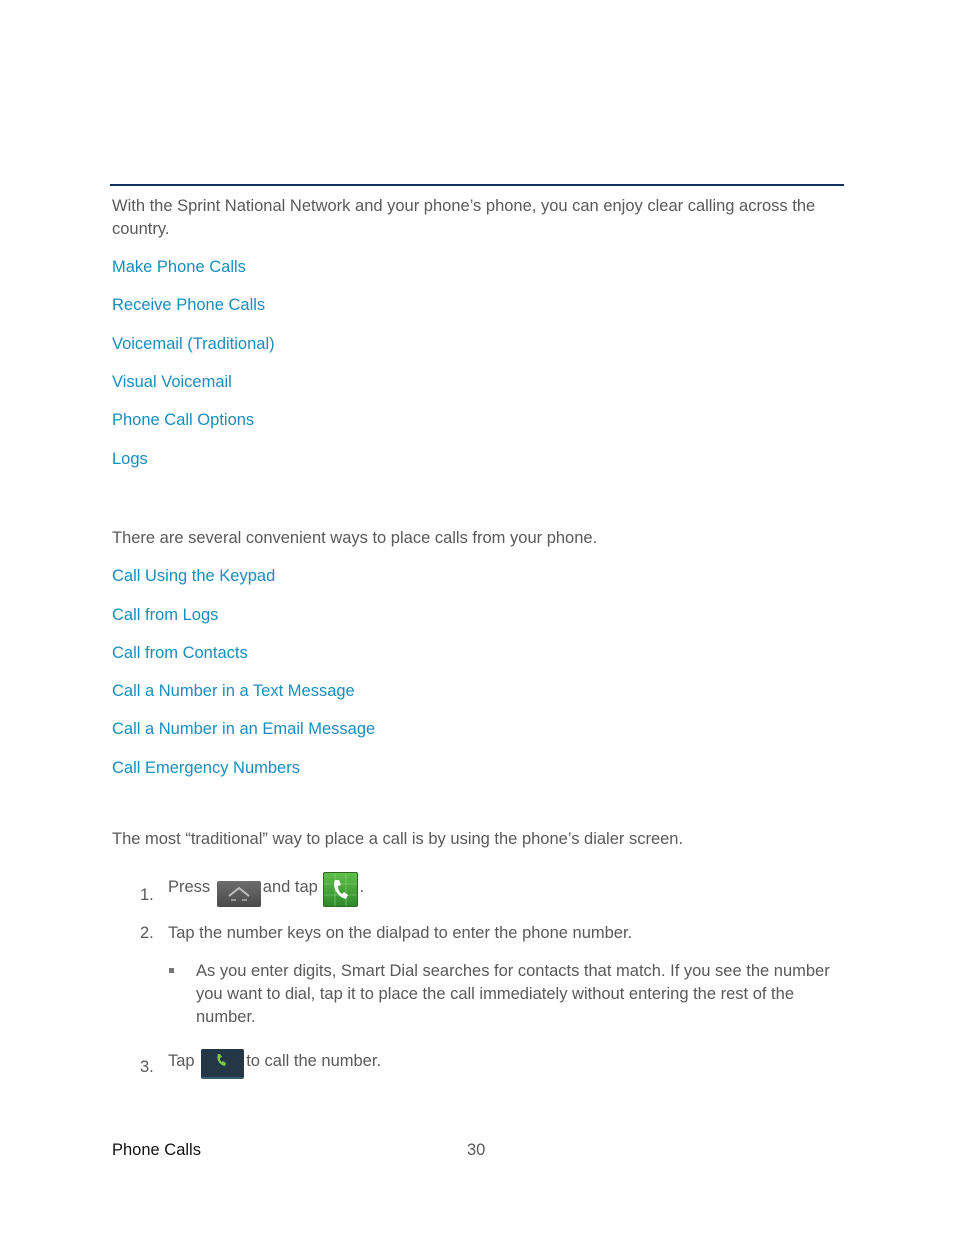 This screenshot has height=1235, width=954. Describe the element at coordinates (179, 267) in the screenshot. I see `link-make-phone-calls: Make Phone Calls` at that location.